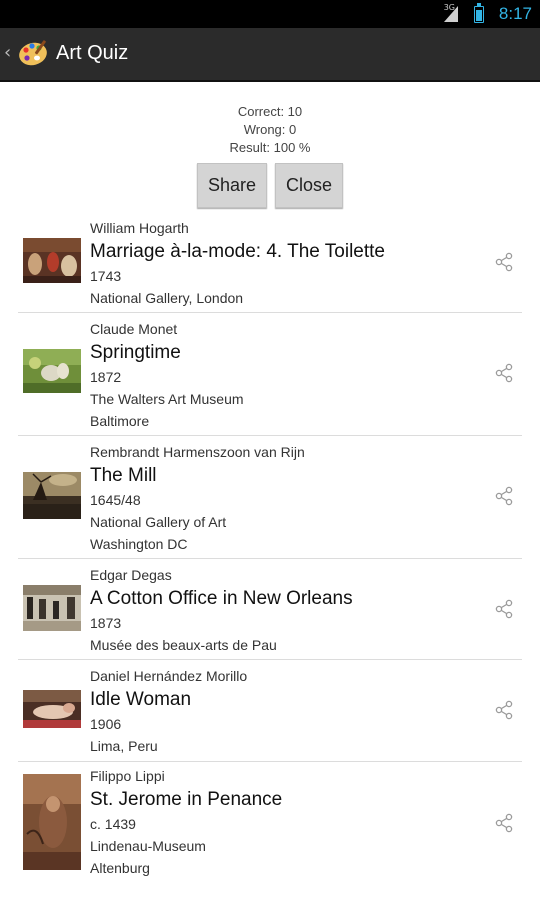 This screenshot has height=900, width=540. Describe the element at coordinates (232, 185) in the screenshot. I see `share-button: Share` at that location.